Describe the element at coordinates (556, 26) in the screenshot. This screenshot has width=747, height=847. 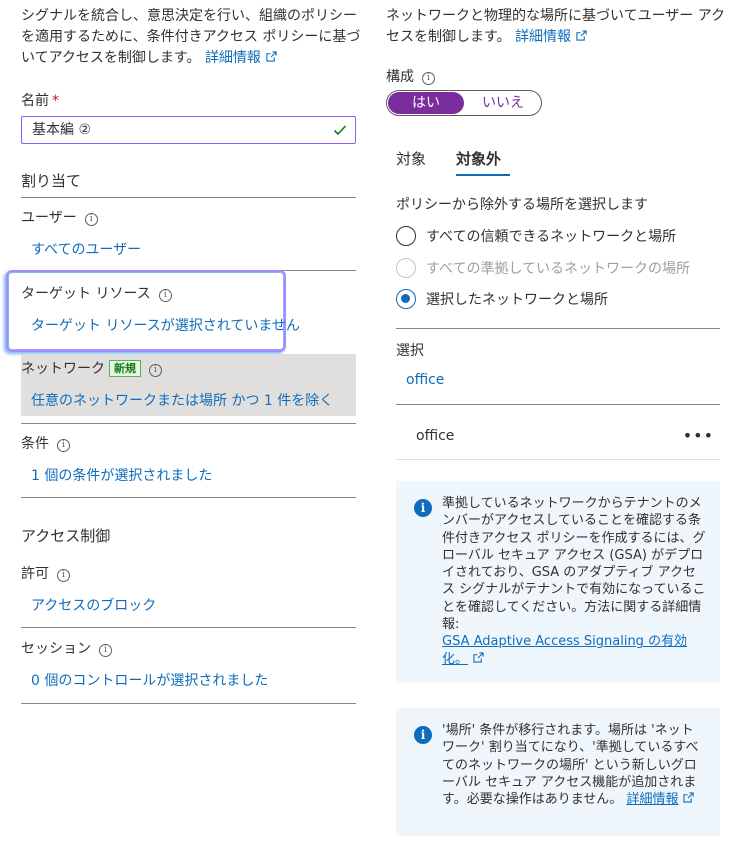
I see `network-intro: ネットワークと物理的な場所に基づいてユーザー アクセスを制御します。 詳細情報` at that location.